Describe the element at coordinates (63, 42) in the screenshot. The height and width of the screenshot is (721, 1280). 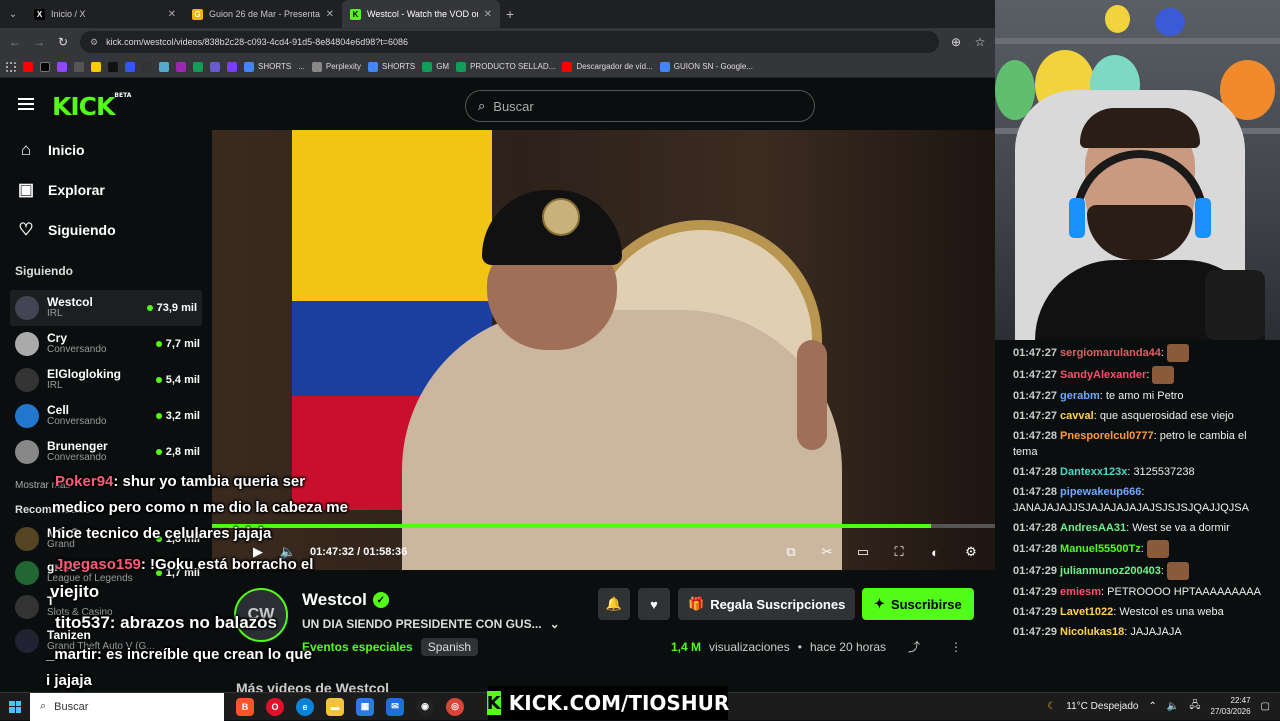
I see `reload-icon: ↻` at that location.